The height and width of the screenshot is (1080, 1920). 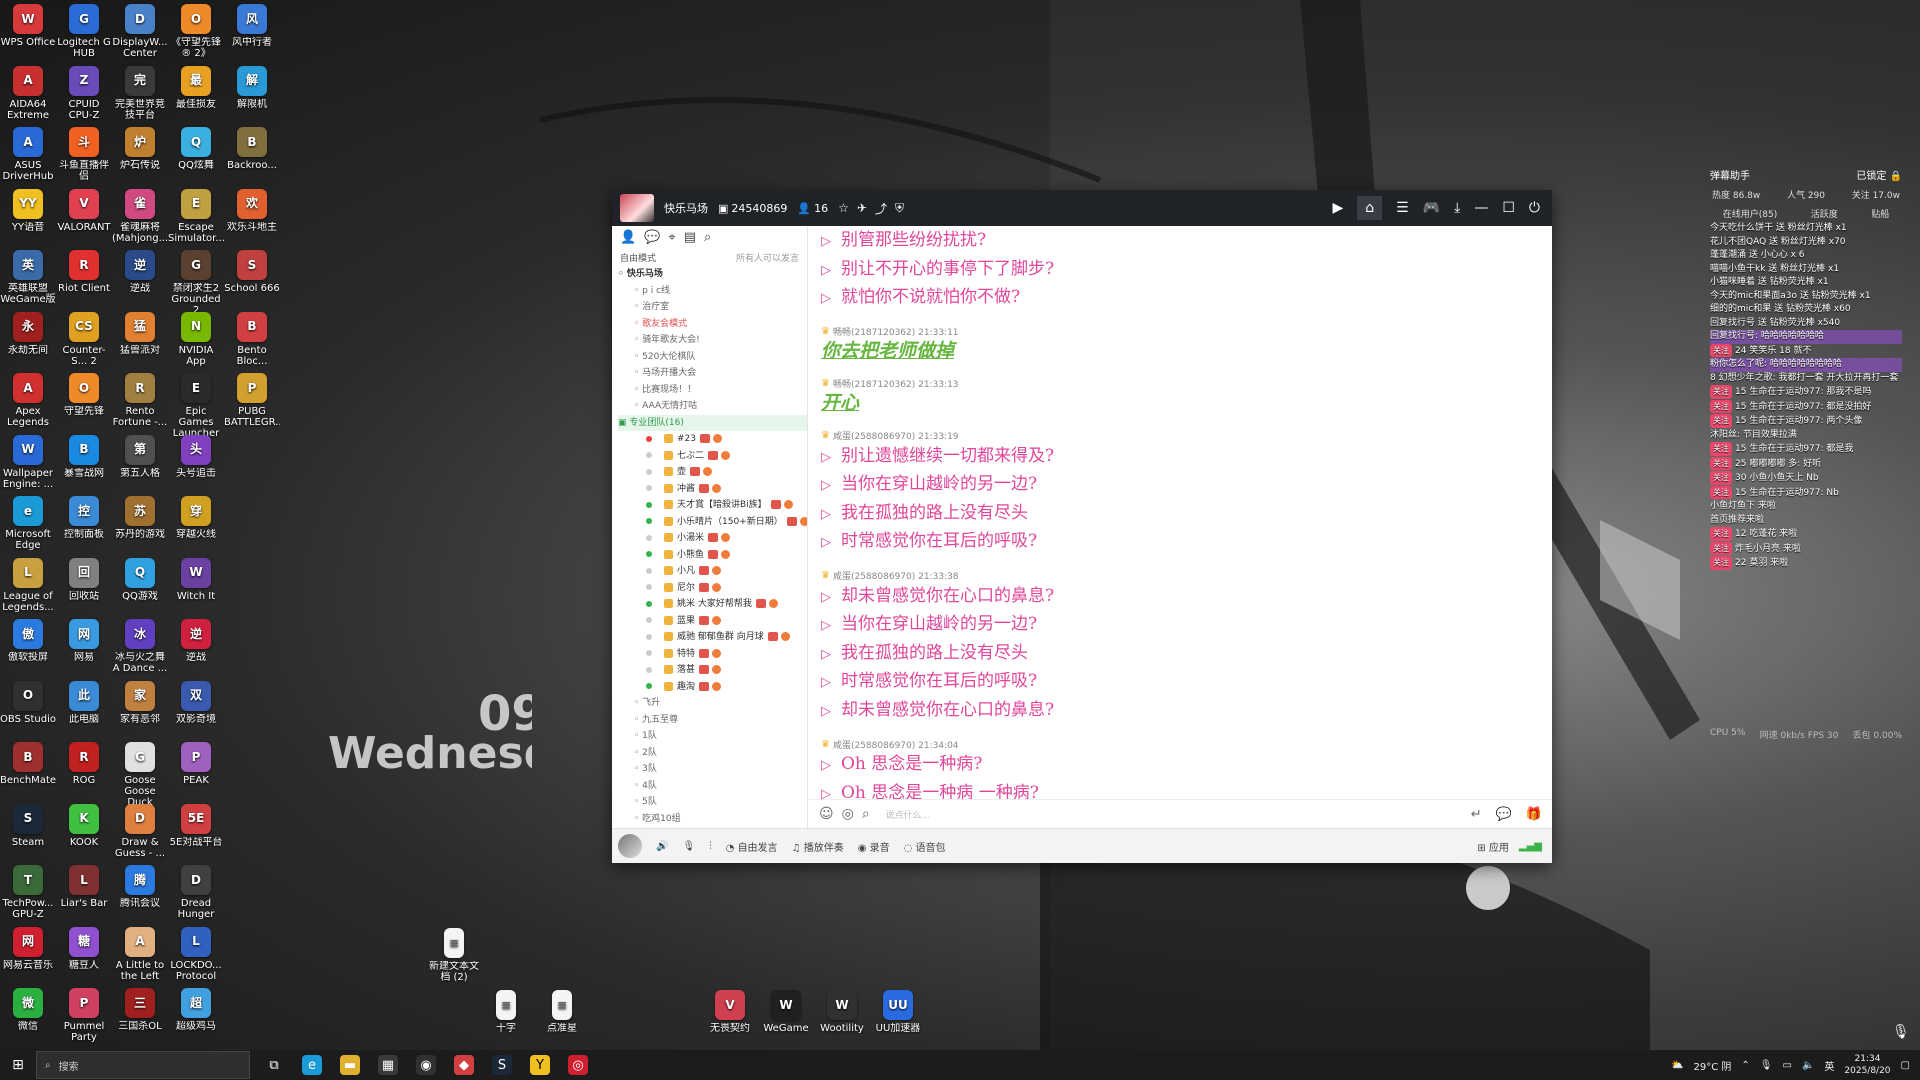 I want to click on power-icon: ⏻, so click(x=1534, y=208).